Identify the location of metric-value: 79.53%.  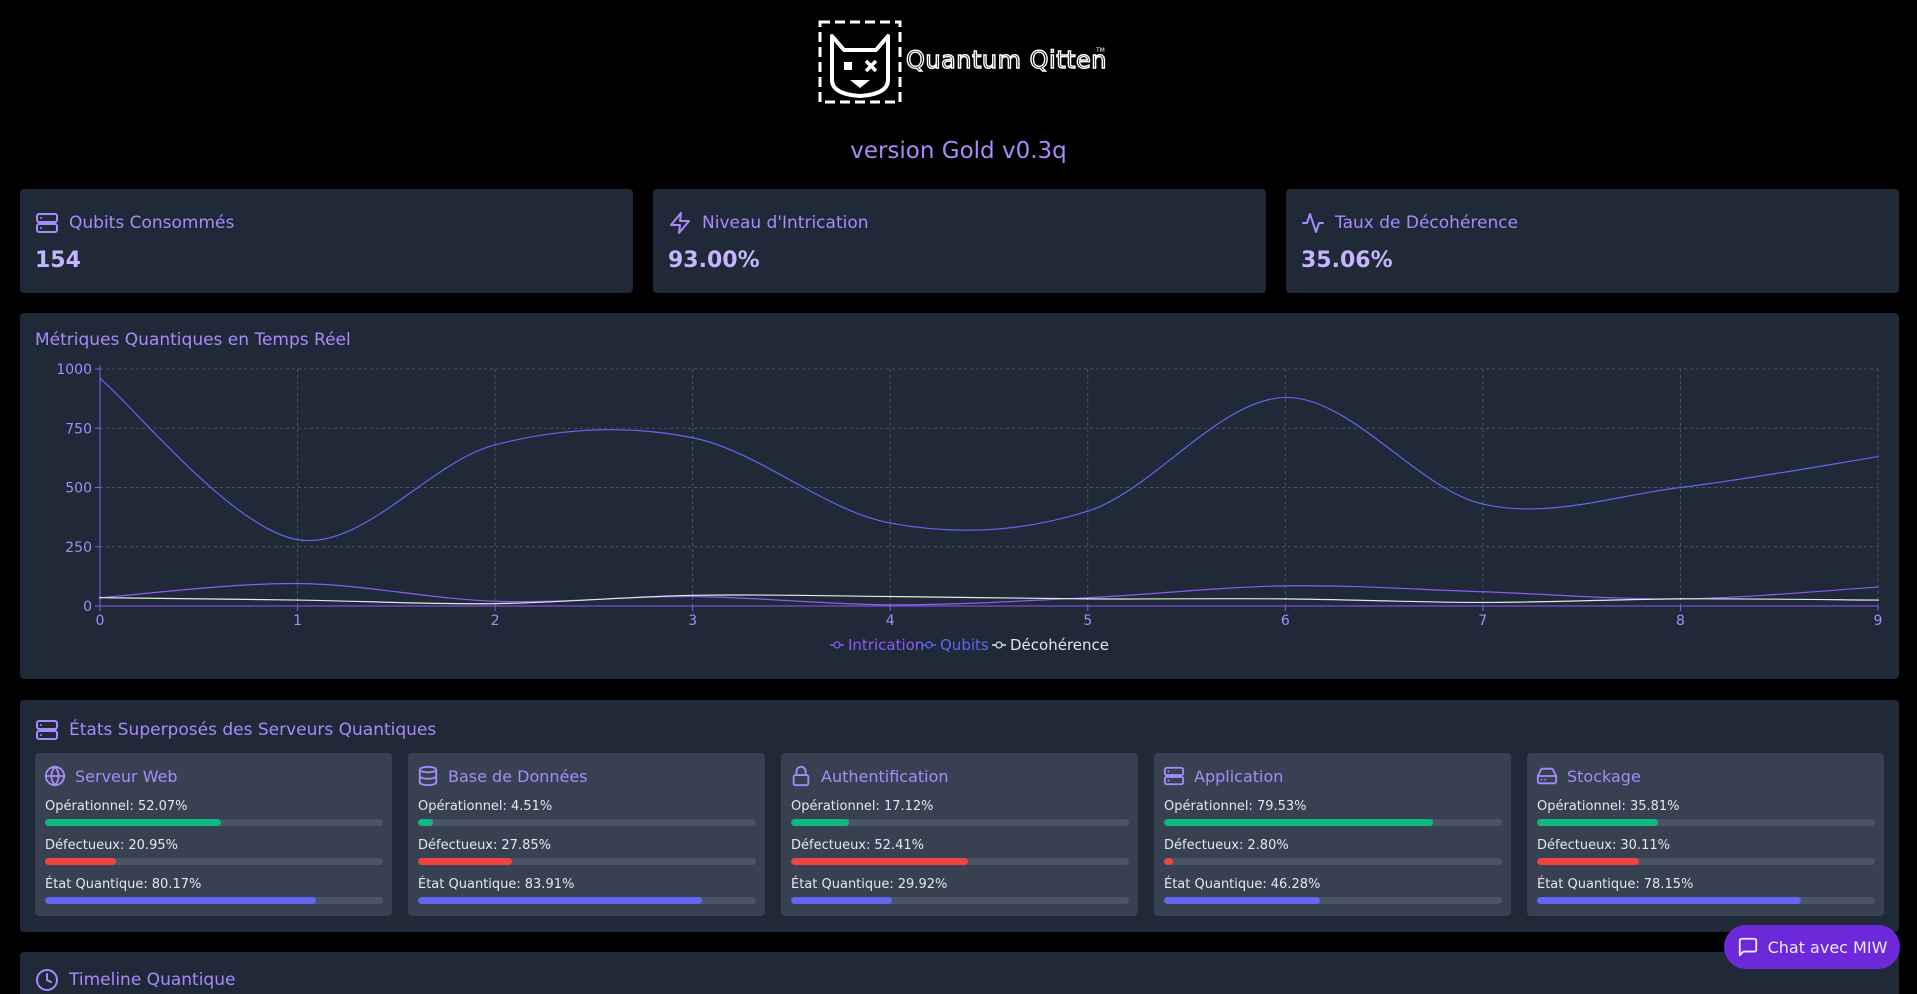
(1281, 806).